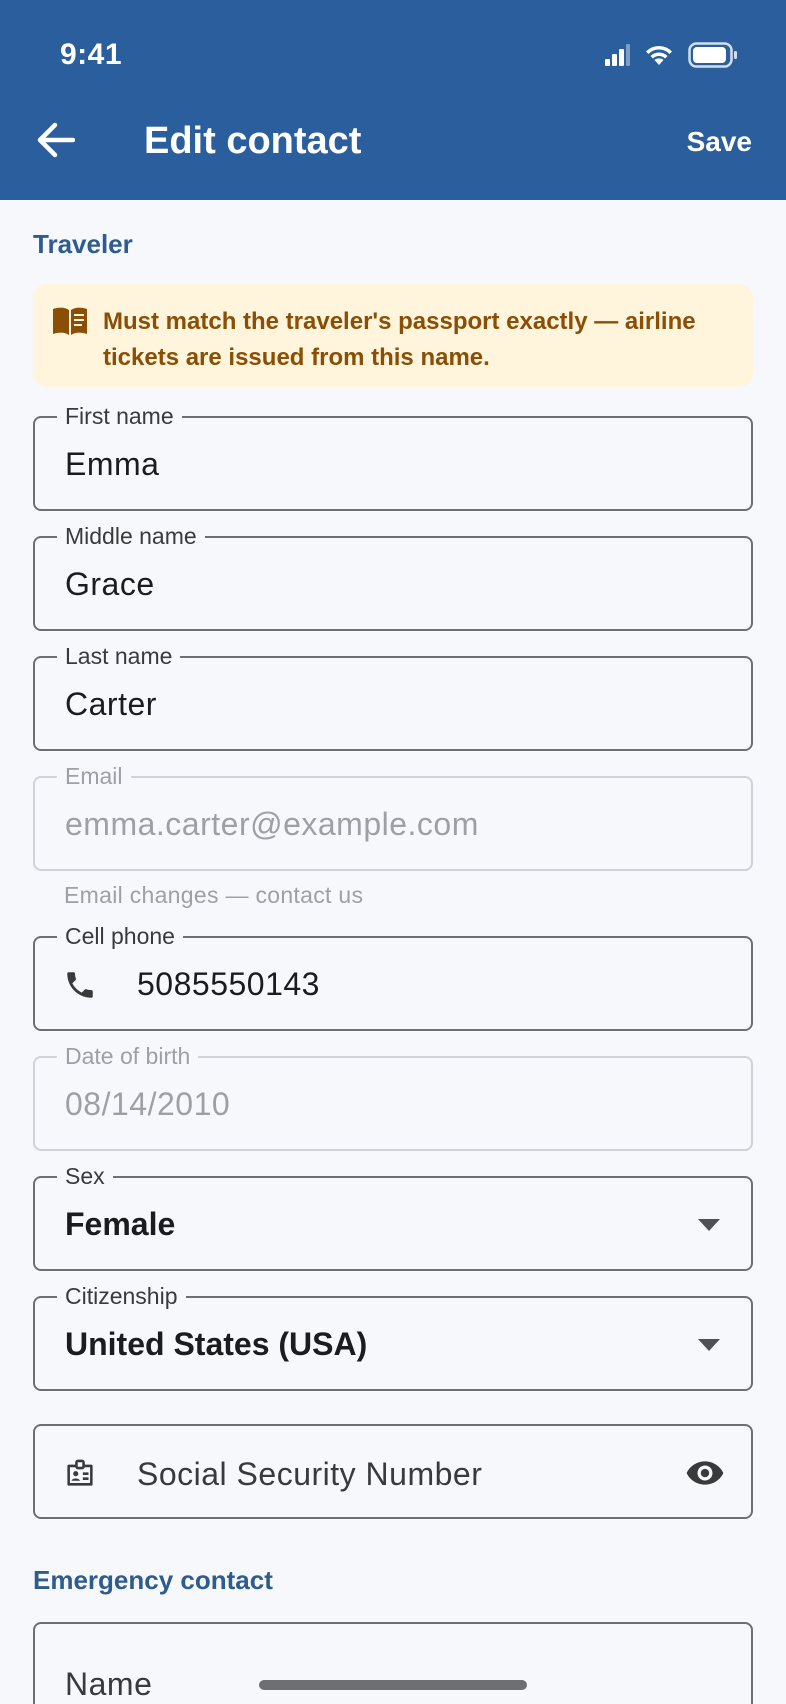  I want to click on id-card-icon, so click(80, 1472).